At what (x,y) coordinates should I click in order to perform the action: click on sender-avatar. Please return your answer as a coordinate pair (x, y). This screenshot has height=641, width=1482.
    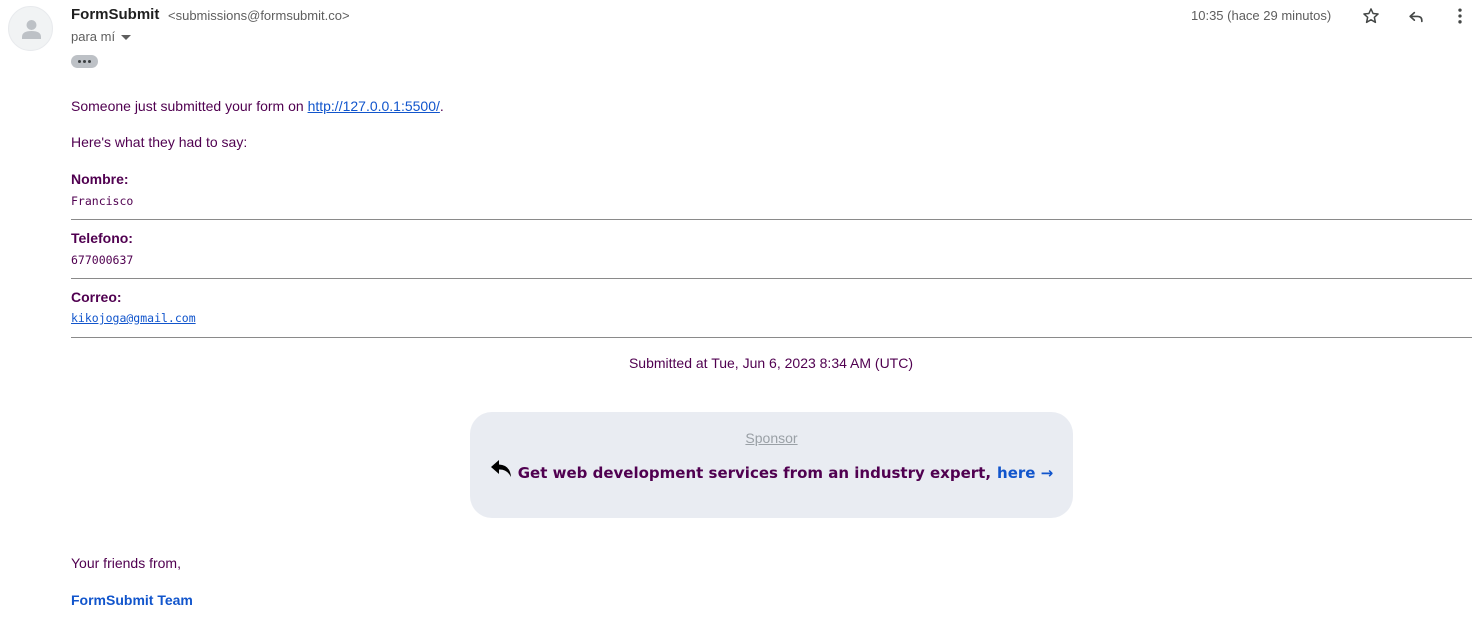
    Looking at the image, I should click on (30, 28).